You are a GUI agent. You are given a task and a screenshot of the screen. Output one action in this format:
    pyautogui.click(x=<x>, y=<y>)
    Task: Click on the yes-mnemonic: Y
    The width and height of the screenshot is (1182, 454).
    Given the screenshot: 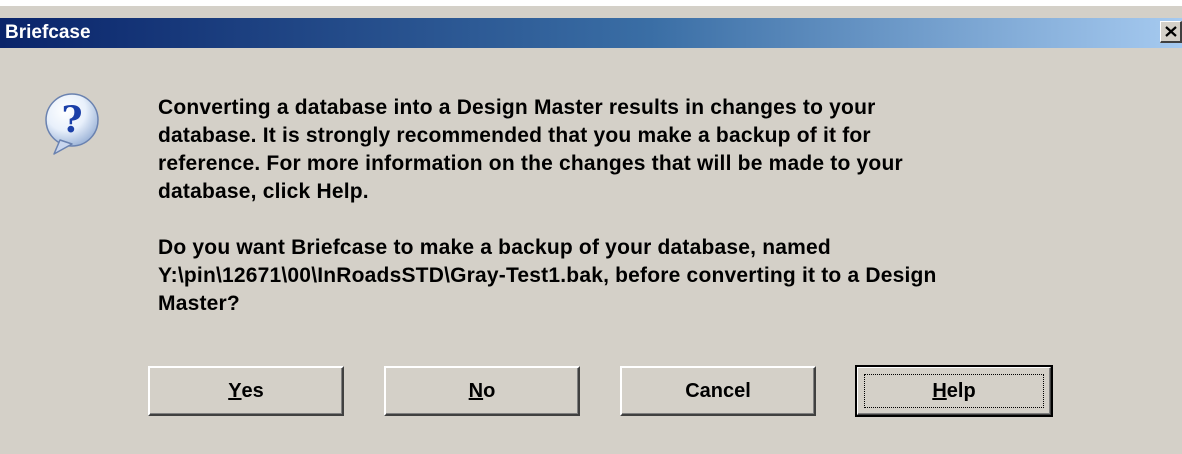 What is the action you would take?
    pyautogui.click(x=235, y=390)
    